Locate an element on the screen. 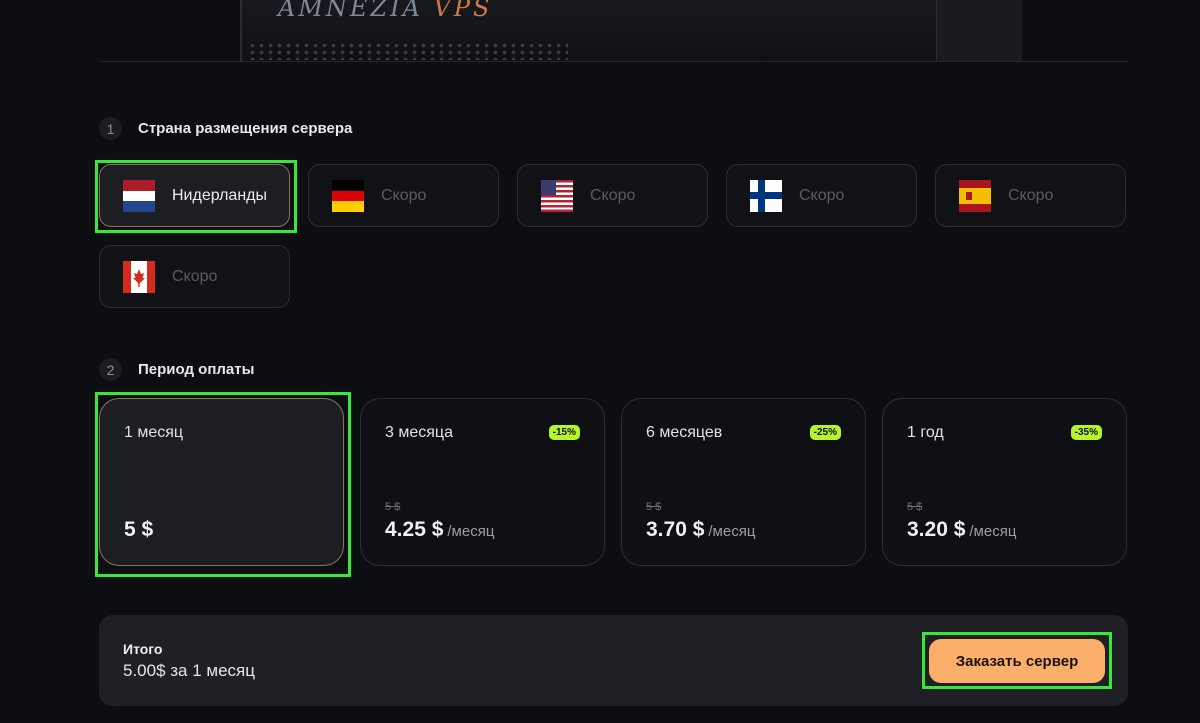 The image size is (1200, 723). country-germany: Скоро is located at coordinates (403, 195).